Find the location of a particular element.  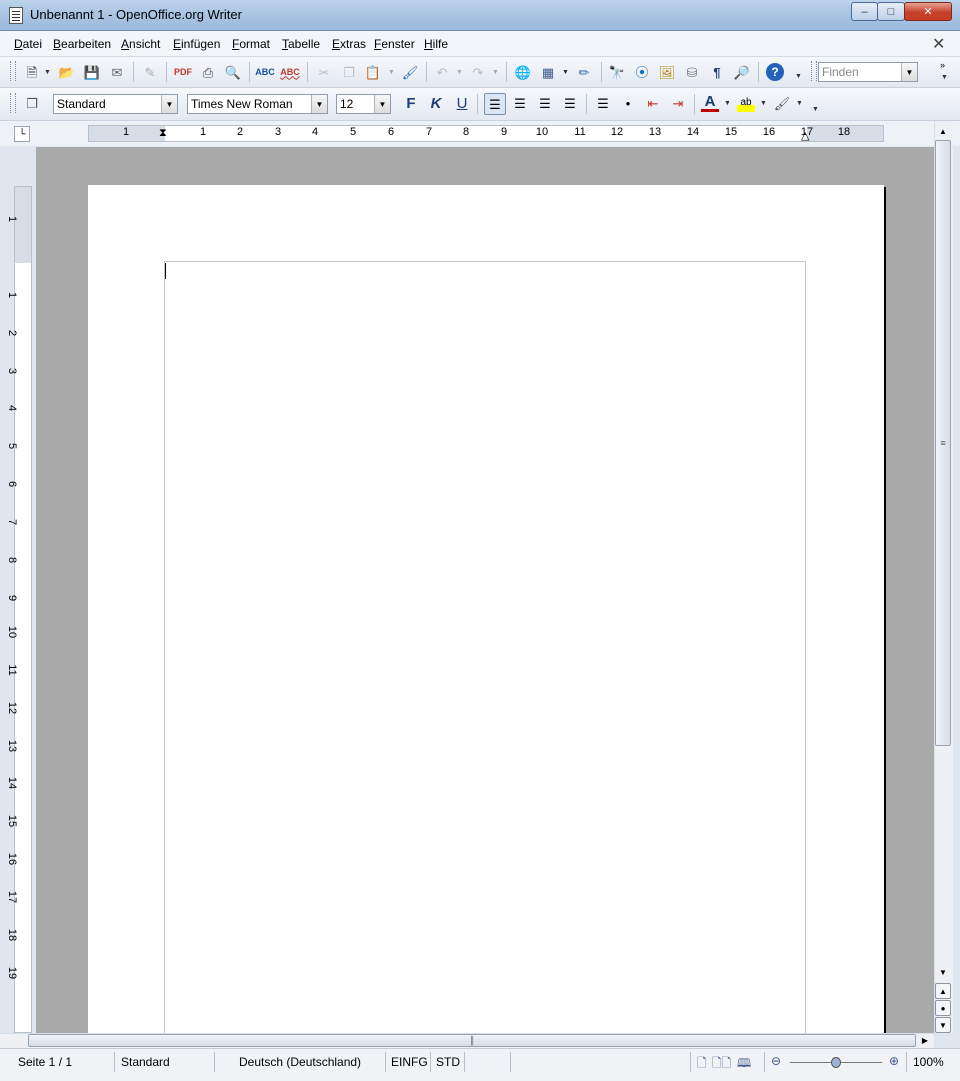

spellcheck-icon: ABC is located at coordinates (265, 72).